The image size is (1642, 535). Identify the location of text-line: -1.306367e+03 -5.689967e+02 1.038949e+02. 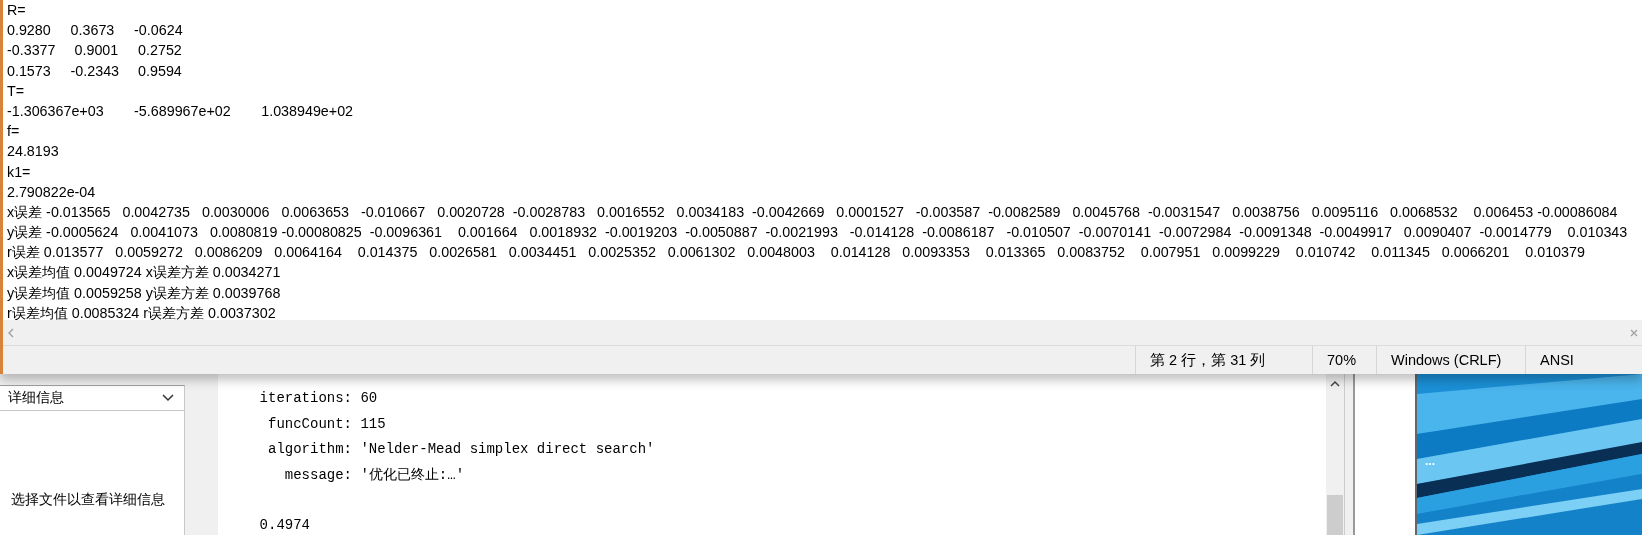
(181, 111).